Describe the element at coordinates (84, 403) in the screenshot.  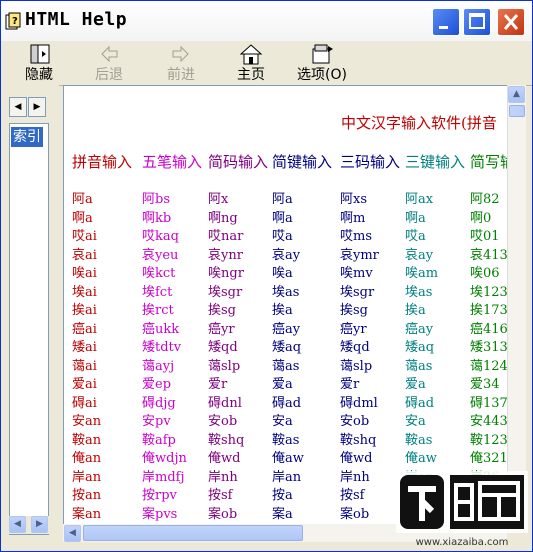
I see `table-cell: 碍ai` at that location.